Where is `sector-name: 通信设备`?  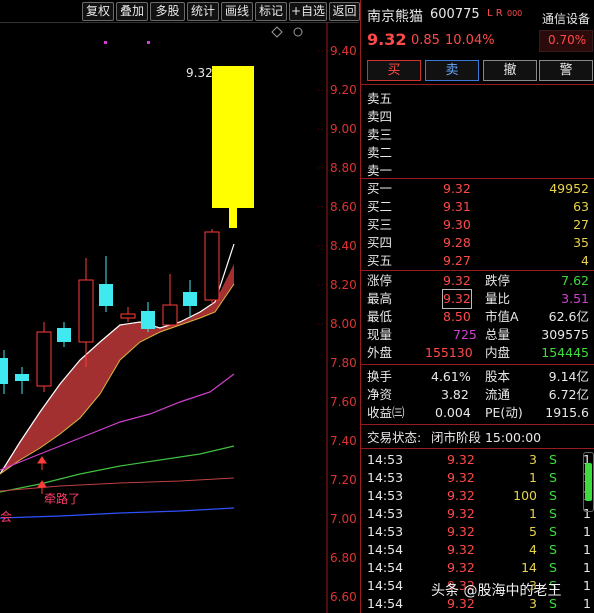
sector-name: 通信设备 is located at coordinates (566, 18).